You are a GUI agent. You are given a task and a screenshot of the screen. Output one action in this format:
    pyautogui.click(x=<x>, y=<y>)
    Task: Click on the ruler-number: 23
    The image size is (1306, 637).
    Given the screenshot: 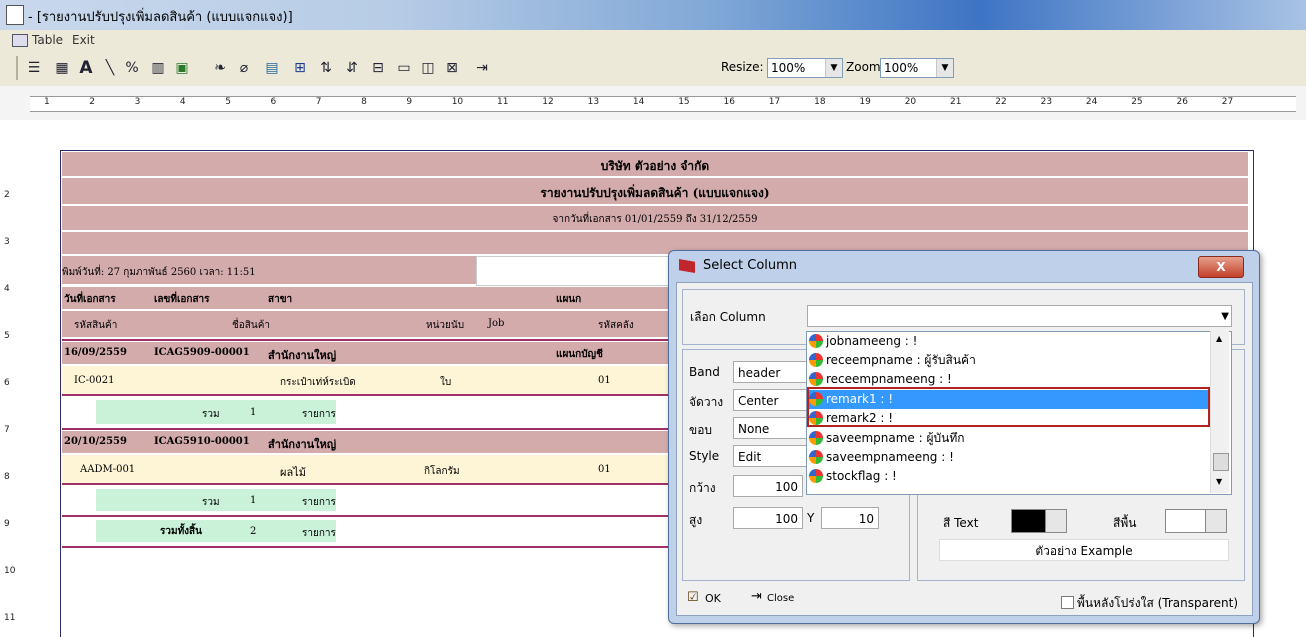 What is the action you would take?
    pyautogui.click(x=1046, y=102)
    